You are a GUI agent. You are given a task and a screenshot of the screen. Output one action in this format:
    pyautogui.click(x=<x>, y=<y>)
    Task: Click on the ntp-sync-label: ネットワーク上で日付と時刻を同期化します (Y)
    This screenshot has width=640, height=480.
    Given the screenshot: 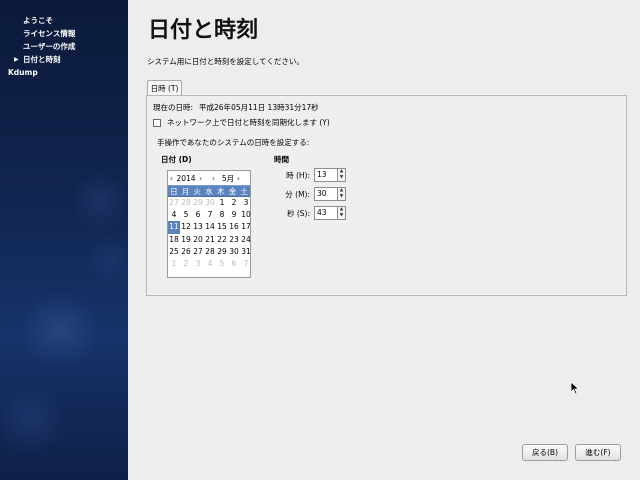 What is the action you would take?
    pyautogui.click(x=248, y=122)
    